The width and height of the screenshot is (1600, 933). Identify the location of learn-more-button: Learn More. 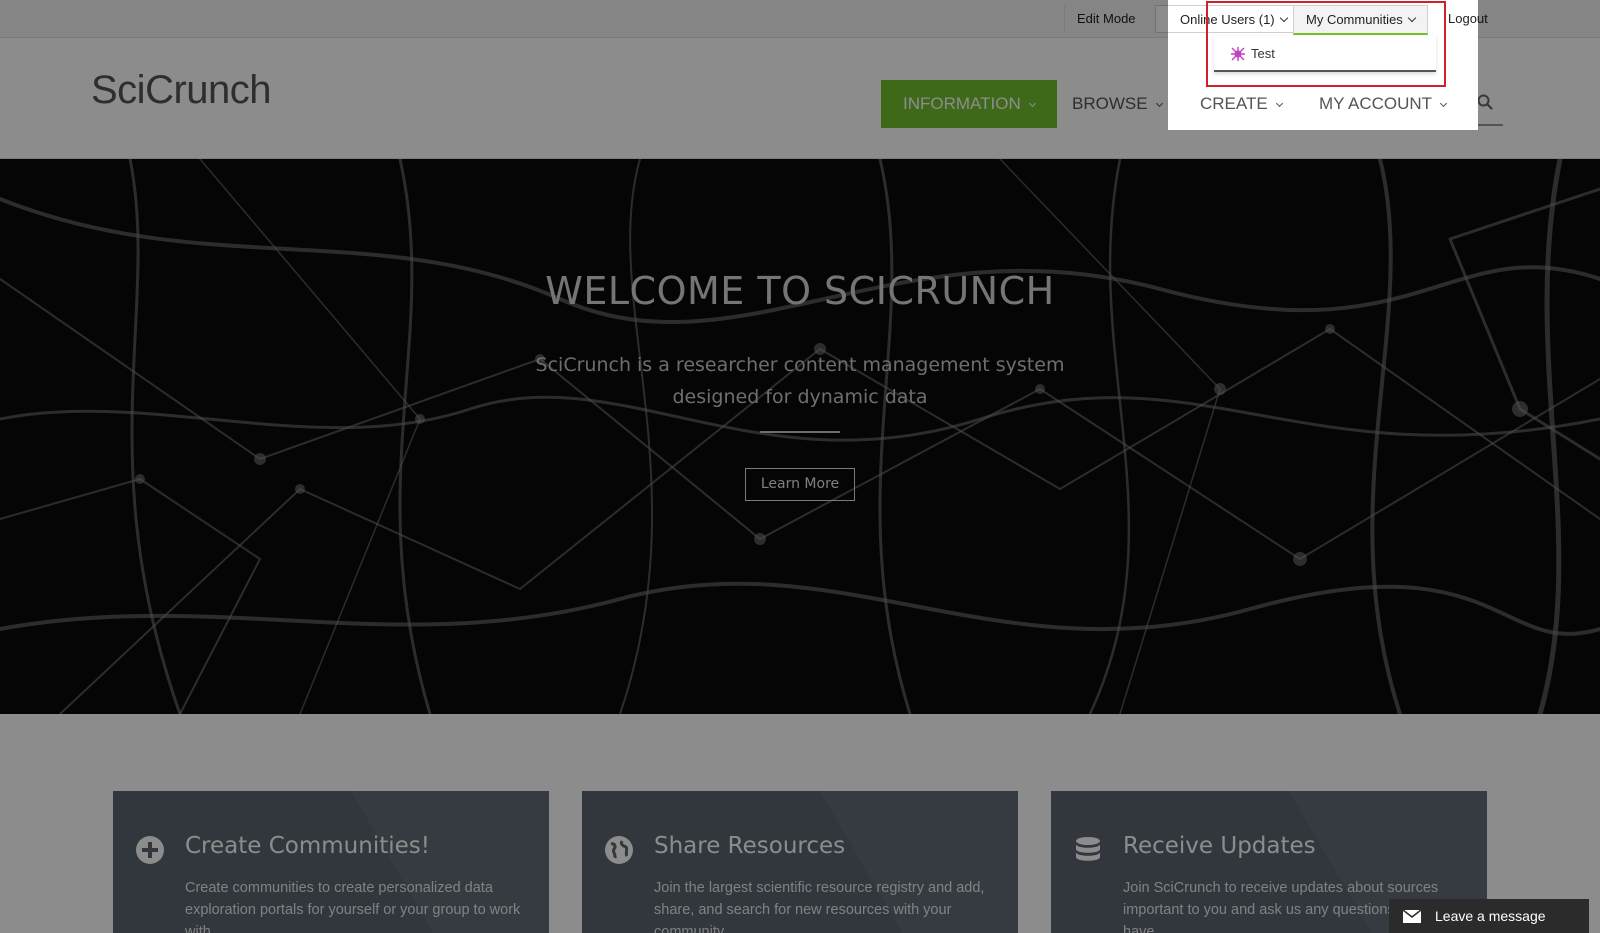
(800, 484).